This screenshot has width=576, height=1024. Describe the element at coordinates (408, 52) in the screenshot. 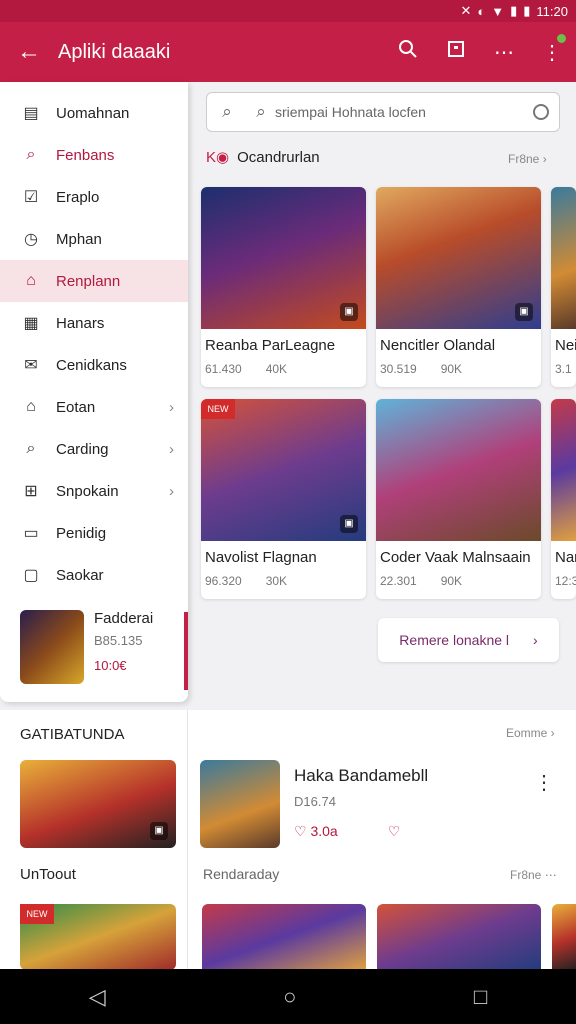

I see `search-icon` at that location.